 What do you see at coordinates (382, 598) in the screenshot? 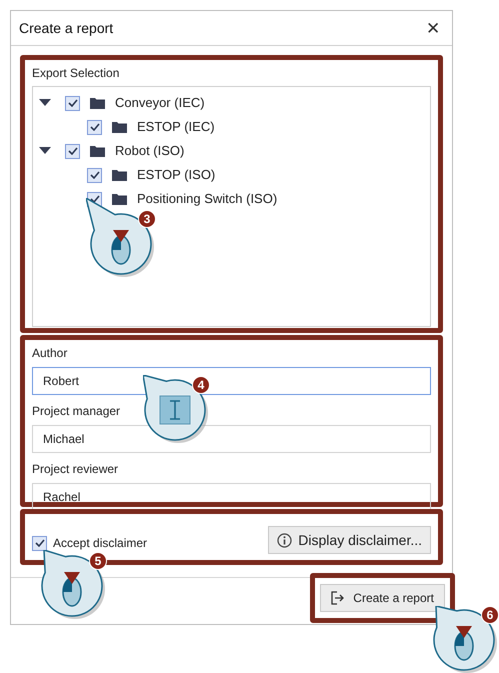
I see `create-report-button: Create a report` at bounding box center [382, 598].